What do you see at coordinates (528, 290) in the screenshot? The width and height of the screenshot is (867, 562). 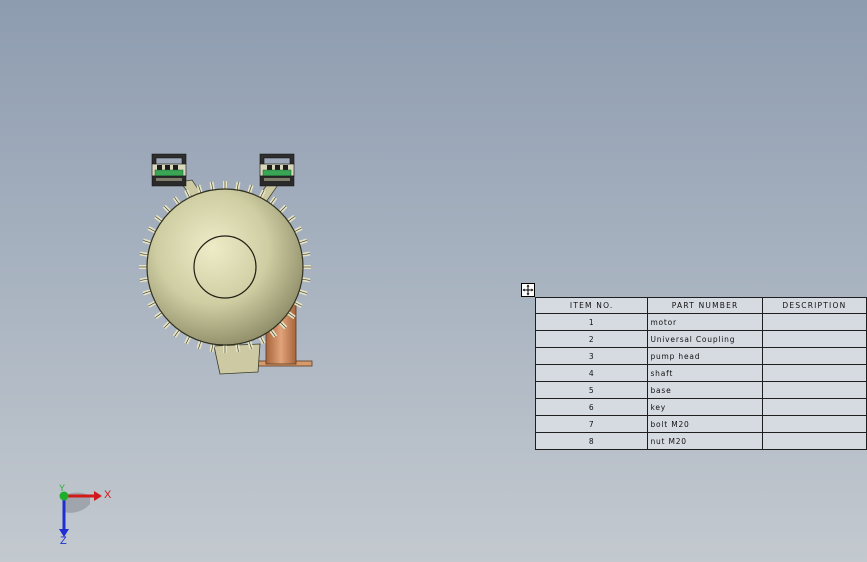 I see `move-table-icon` at bounding box center [528, 290].